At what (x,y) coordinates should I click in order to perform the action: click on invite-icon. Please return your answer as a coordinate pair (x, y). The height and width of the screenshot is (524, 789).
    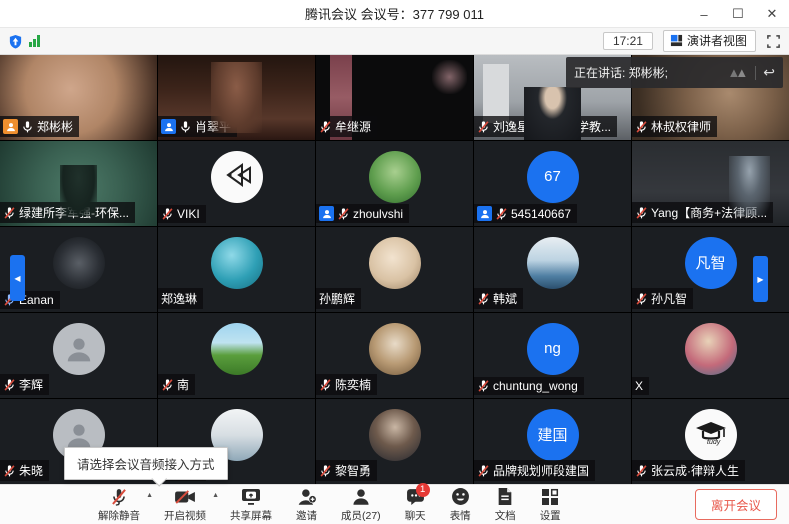
    Looking at the image, I should click on (307, 497).